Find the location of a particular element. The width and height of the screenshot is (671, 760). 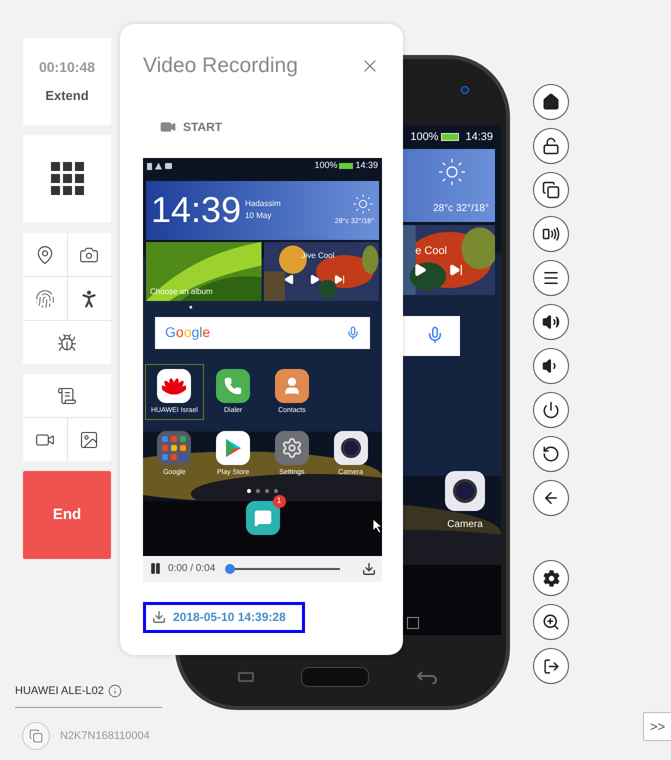

front-camera-icon is located at coordinates (465, 90).